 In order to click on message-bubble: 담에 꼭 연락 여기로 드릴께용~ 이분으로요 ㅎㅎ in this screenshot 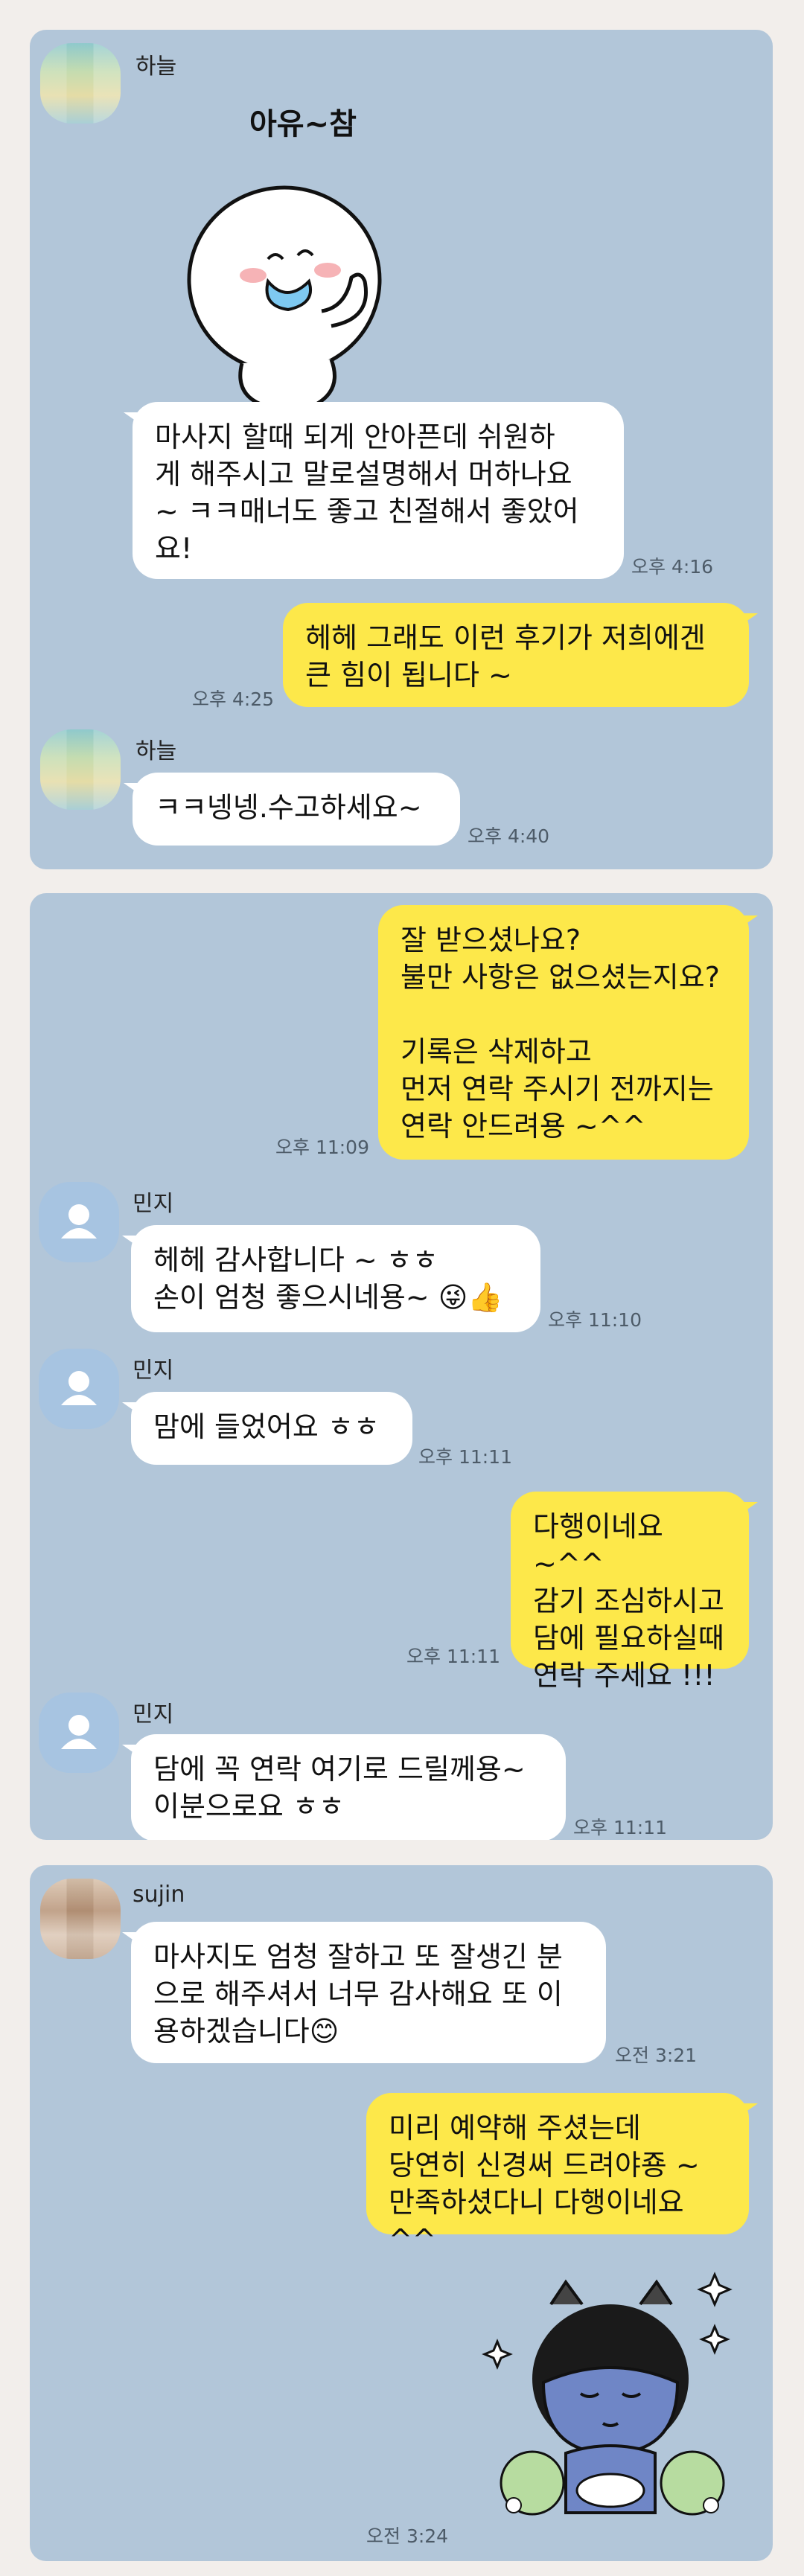, I will do `click(344, 1787)`.